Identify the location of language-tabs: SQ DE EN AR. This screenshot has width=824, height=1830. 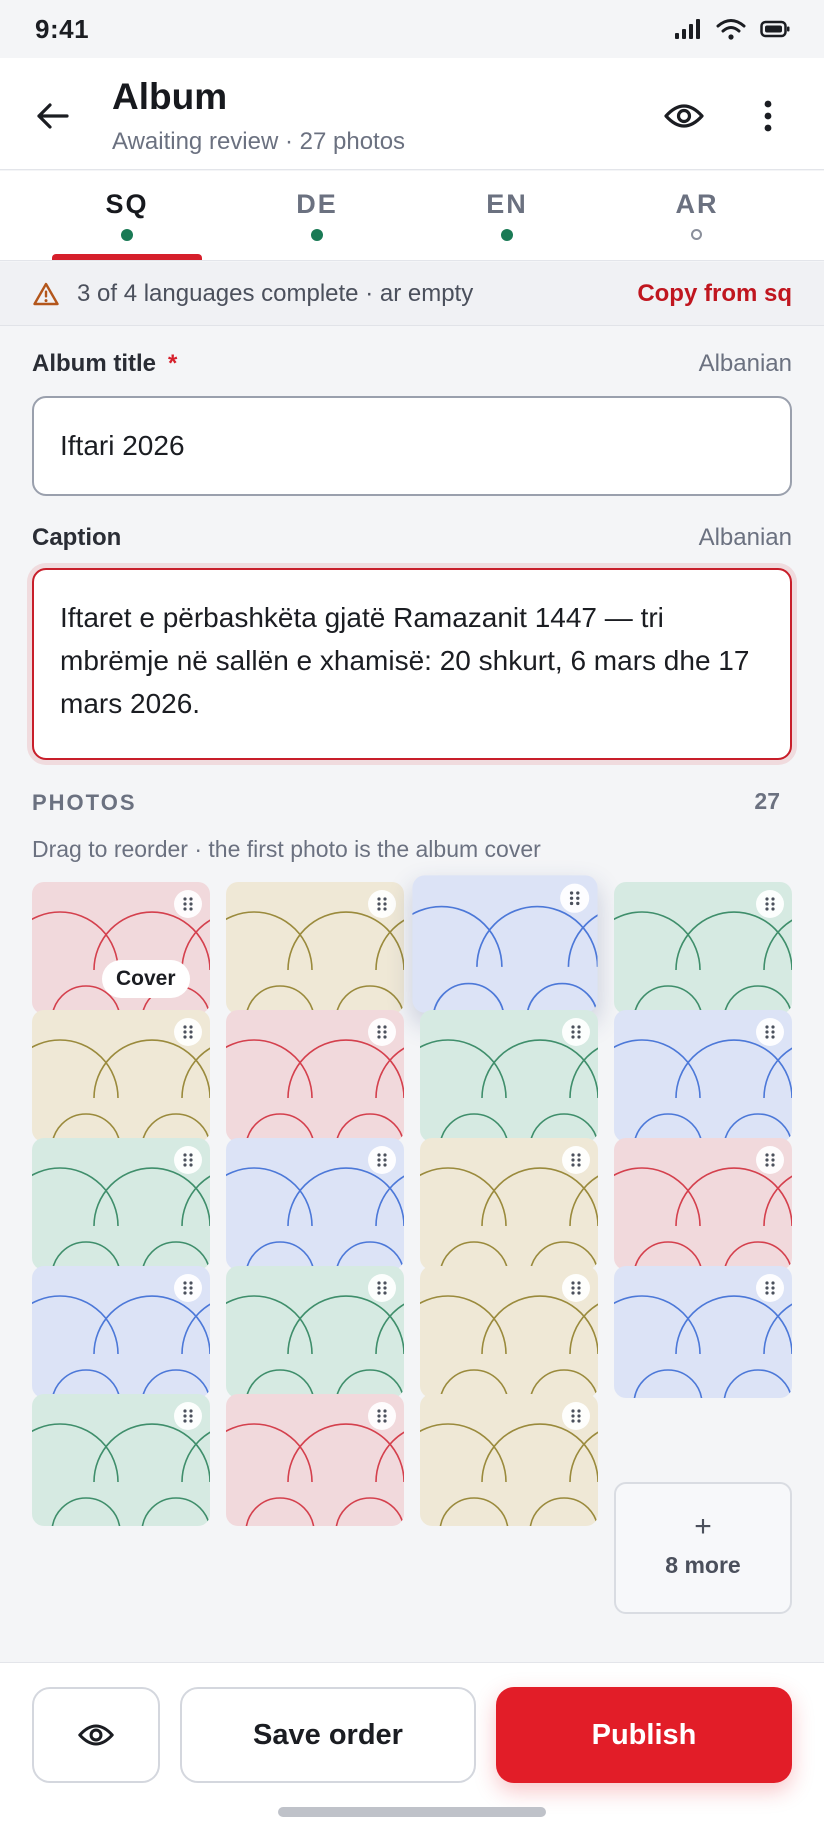
(412, 216).